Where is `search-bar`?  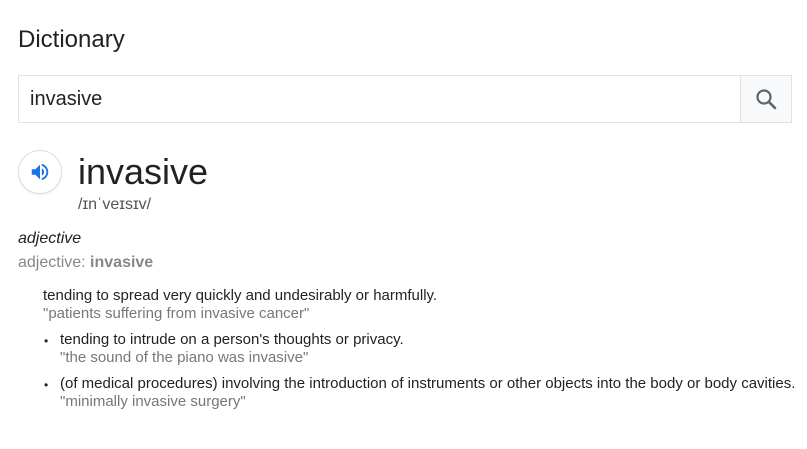
search-bar is located at coordinates (405, 99).